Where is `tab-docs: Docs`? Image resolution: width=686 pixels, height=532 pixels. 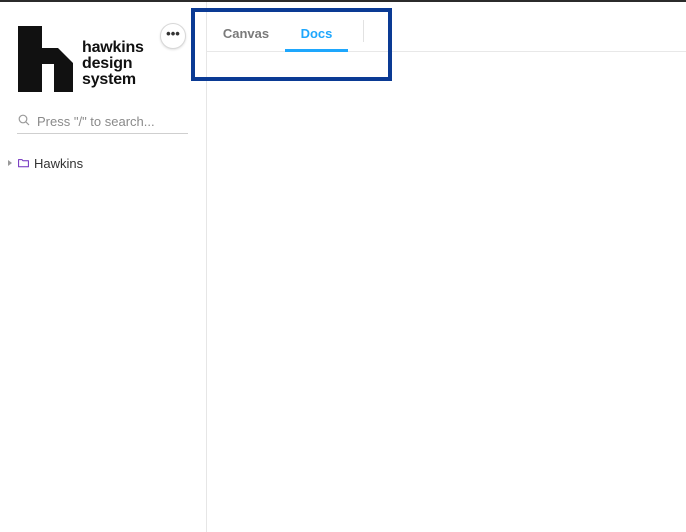
tab-docs: Docs is located at coordinates (316, 33).